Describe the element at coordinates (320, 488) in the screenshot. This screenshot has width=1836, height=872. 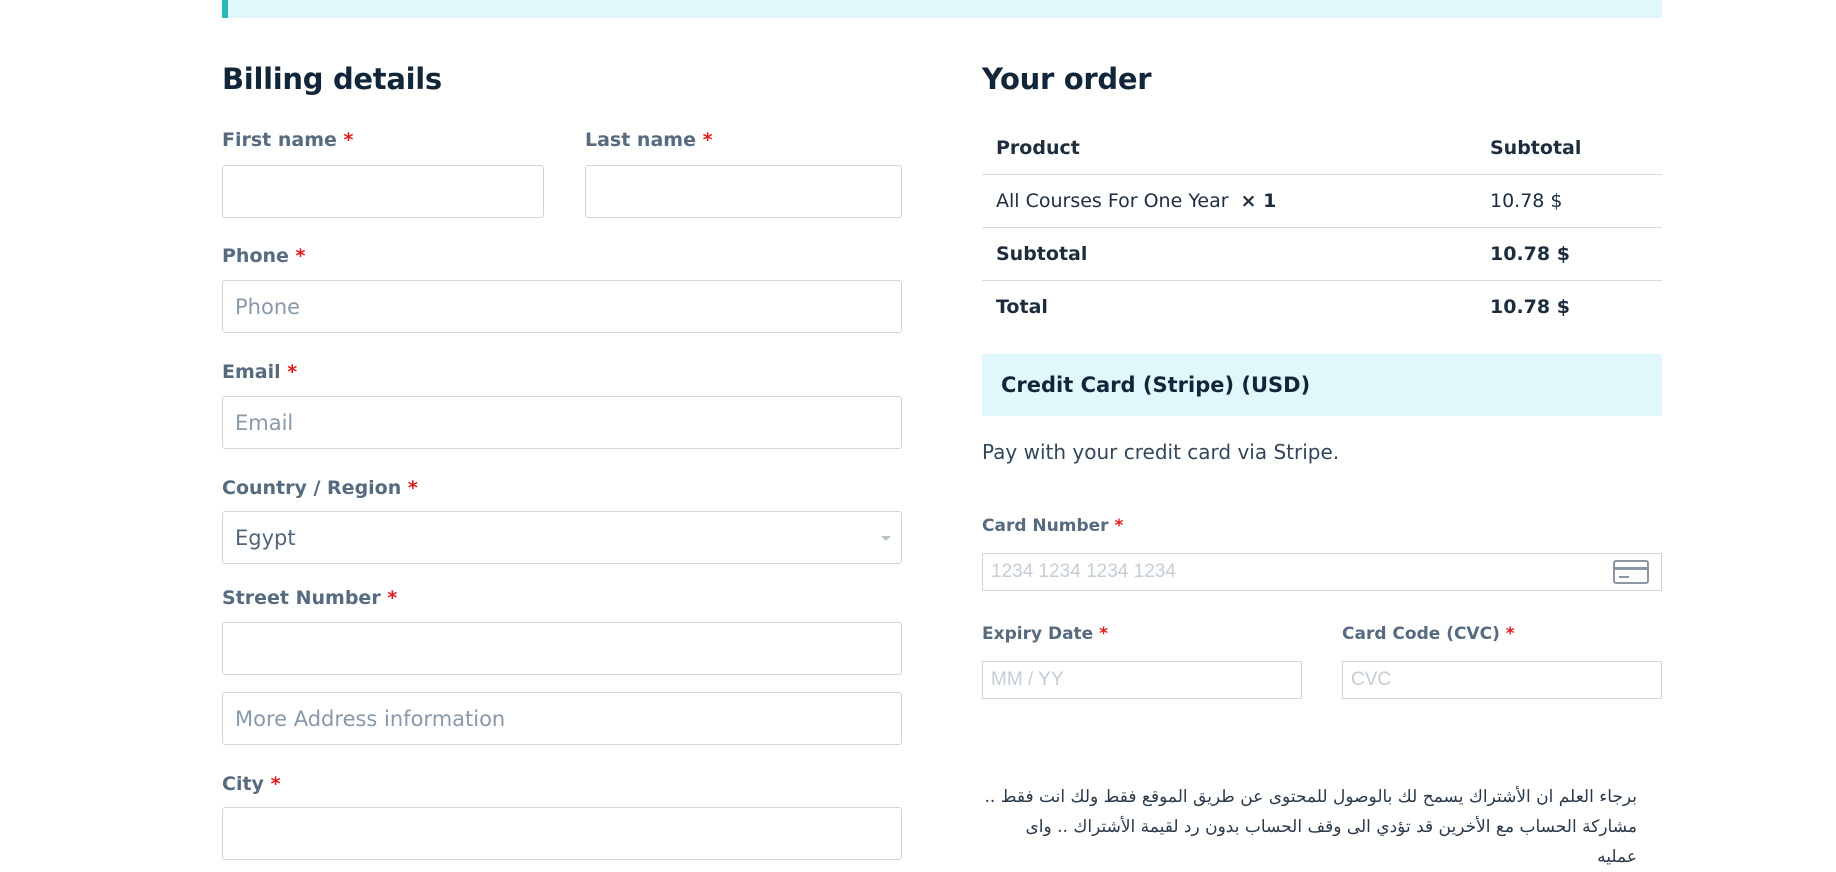
I see `country-label: Country / Region *` at that location.